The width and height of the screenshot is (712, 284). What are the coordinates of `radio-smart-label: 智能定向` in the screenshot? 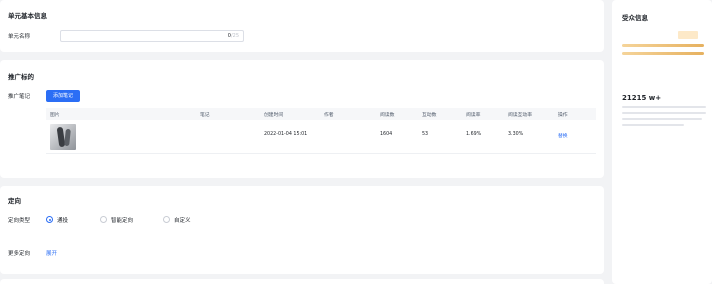 It's located at (122, 221).